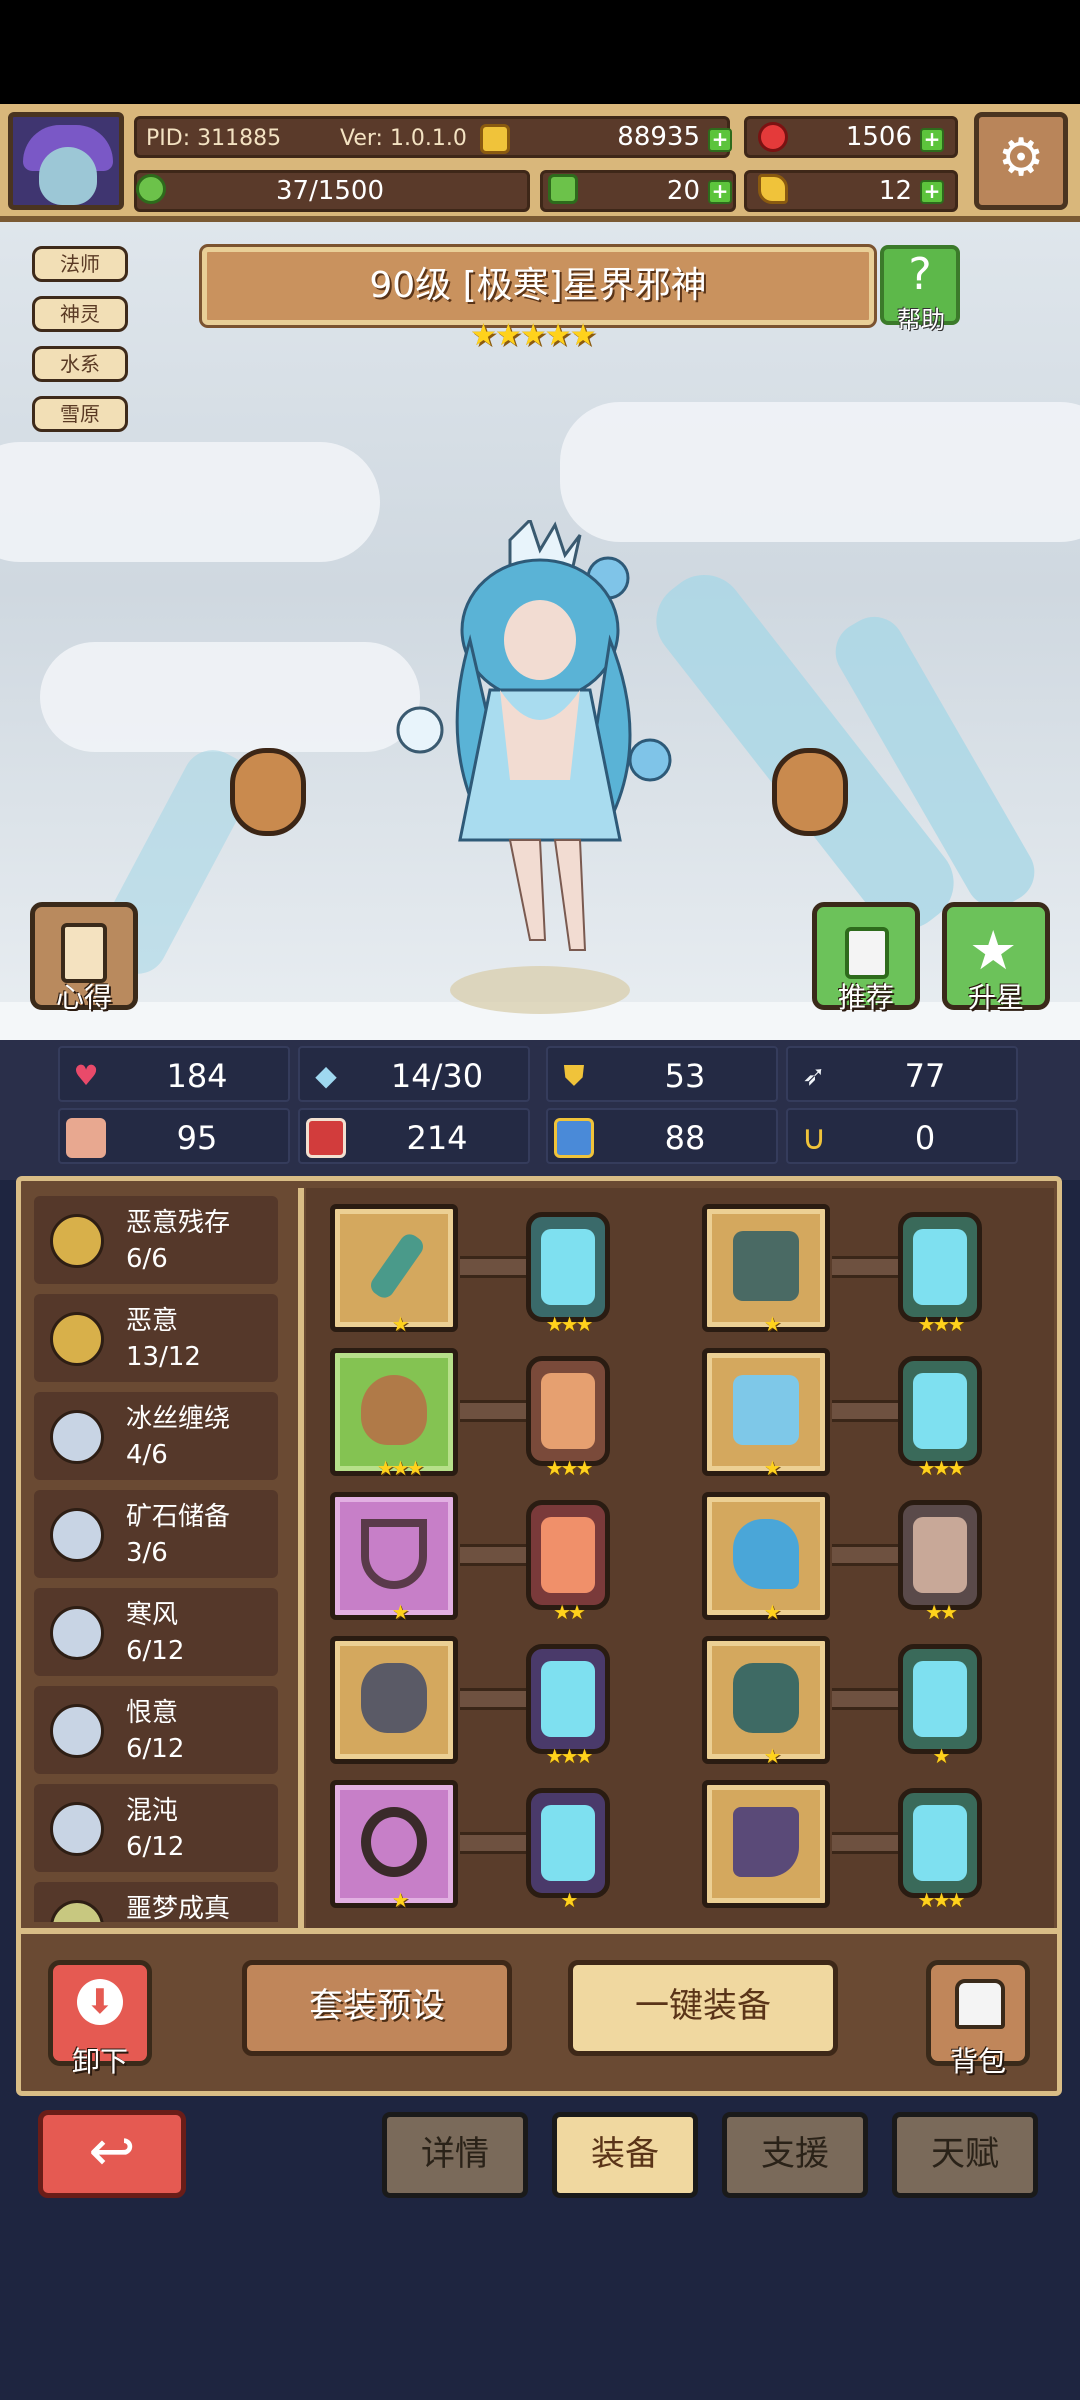 This screenshot has height=2400, width=1080. What do you see at coordinates (377, 2008) in the screenshot?
I see `set-preset-button: 套装预设` at bounding box center [377, 2008].